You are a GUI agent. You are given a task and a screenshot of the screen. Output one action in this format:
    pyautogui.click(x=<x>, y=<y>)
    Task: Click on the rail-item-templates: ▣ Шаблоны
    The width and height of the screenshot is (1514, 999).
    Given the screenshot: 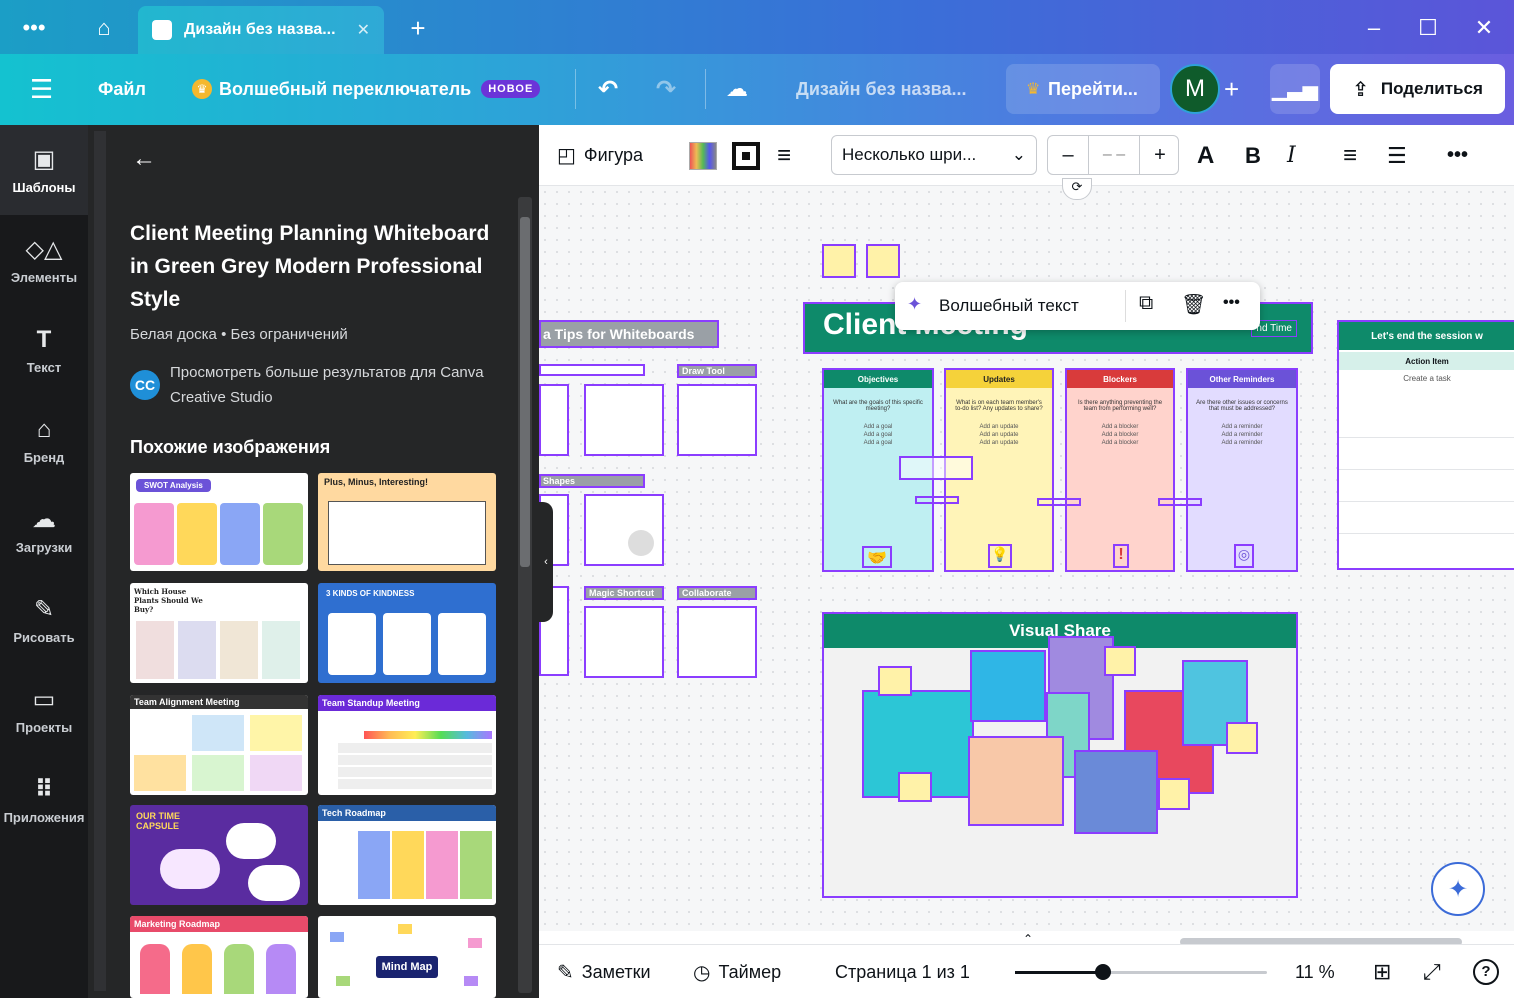 What is the action you would take?
    pyautogui.click(x=44, y=170)
    